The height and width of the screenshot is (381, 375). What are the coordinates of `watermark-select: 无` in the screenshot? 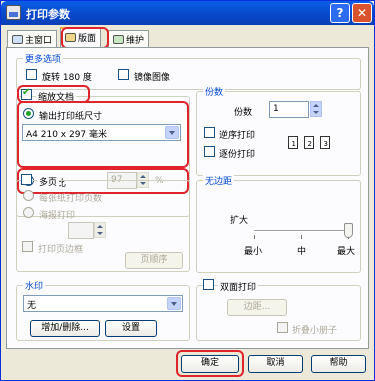 It's located at (103, 303).